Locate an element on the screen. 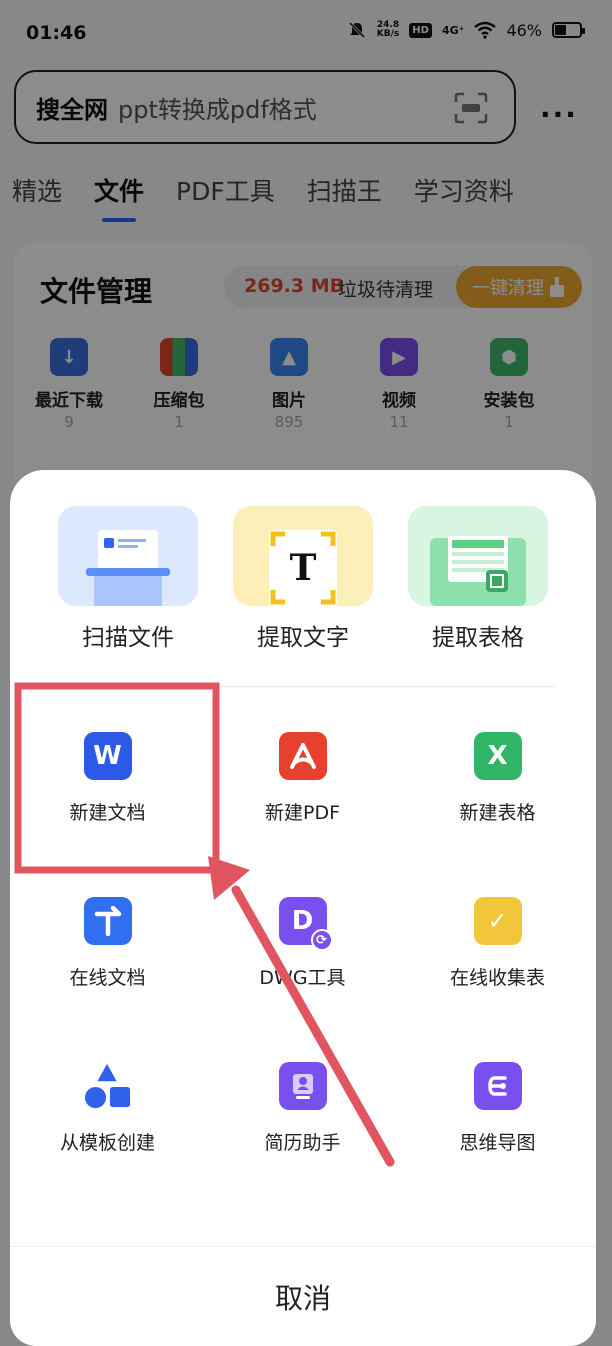  new-spreadsheet-button: X 新建表格 is located at coordinates (497, 814).